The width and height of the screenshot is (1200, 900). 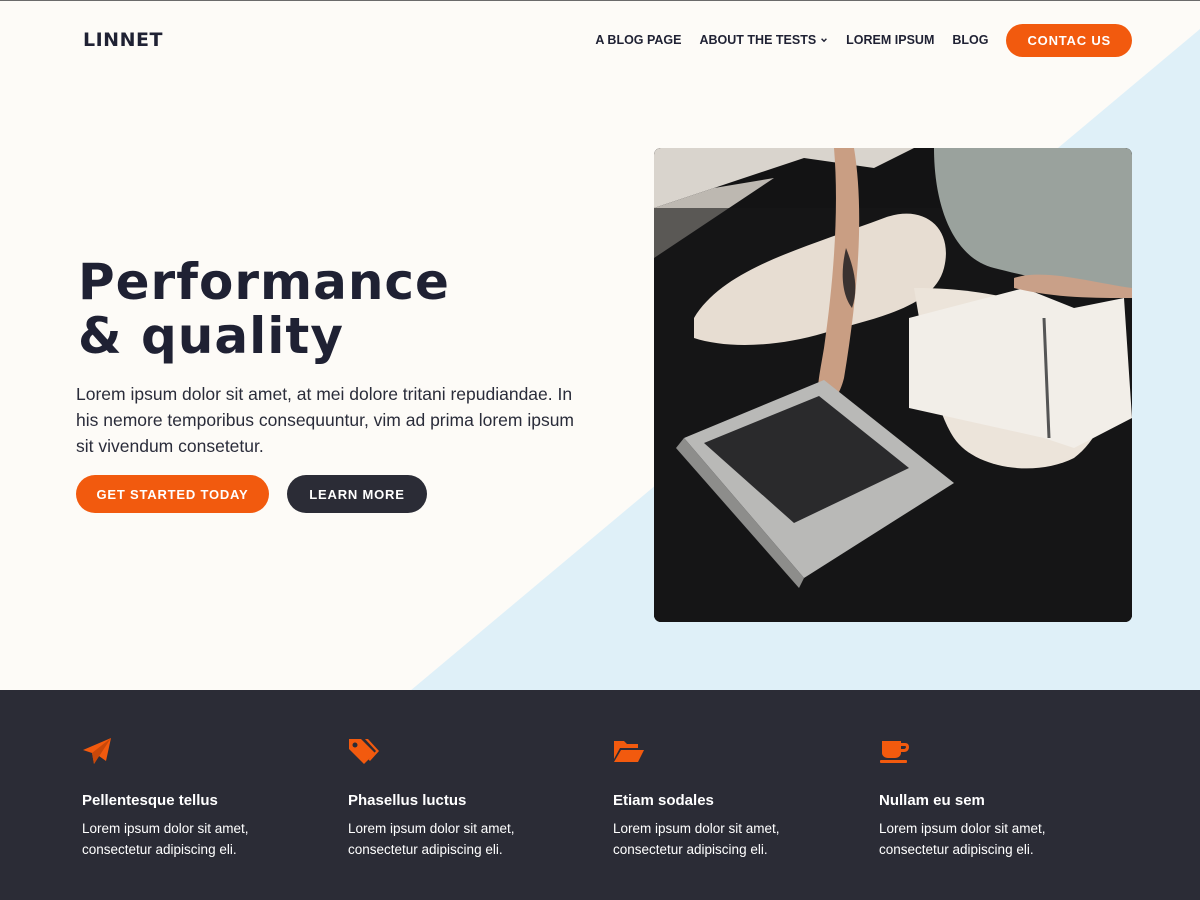 I want to click on nav-item-label: A BLOG PAGE, so click(x=638, y=40).